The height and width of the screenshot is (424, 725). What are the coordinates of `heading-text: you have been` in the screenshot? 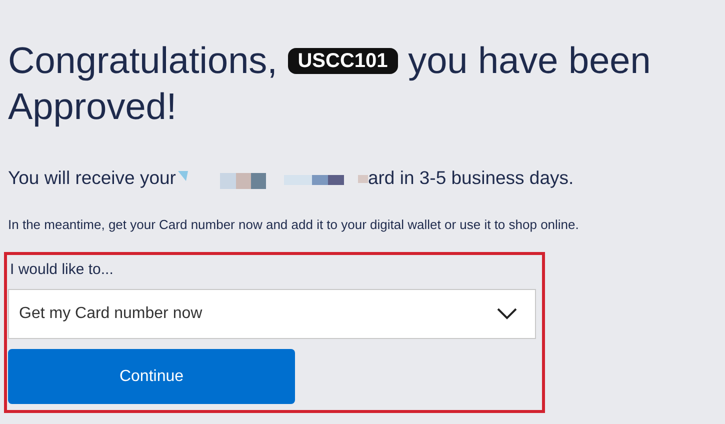 It's located at (529, 60).